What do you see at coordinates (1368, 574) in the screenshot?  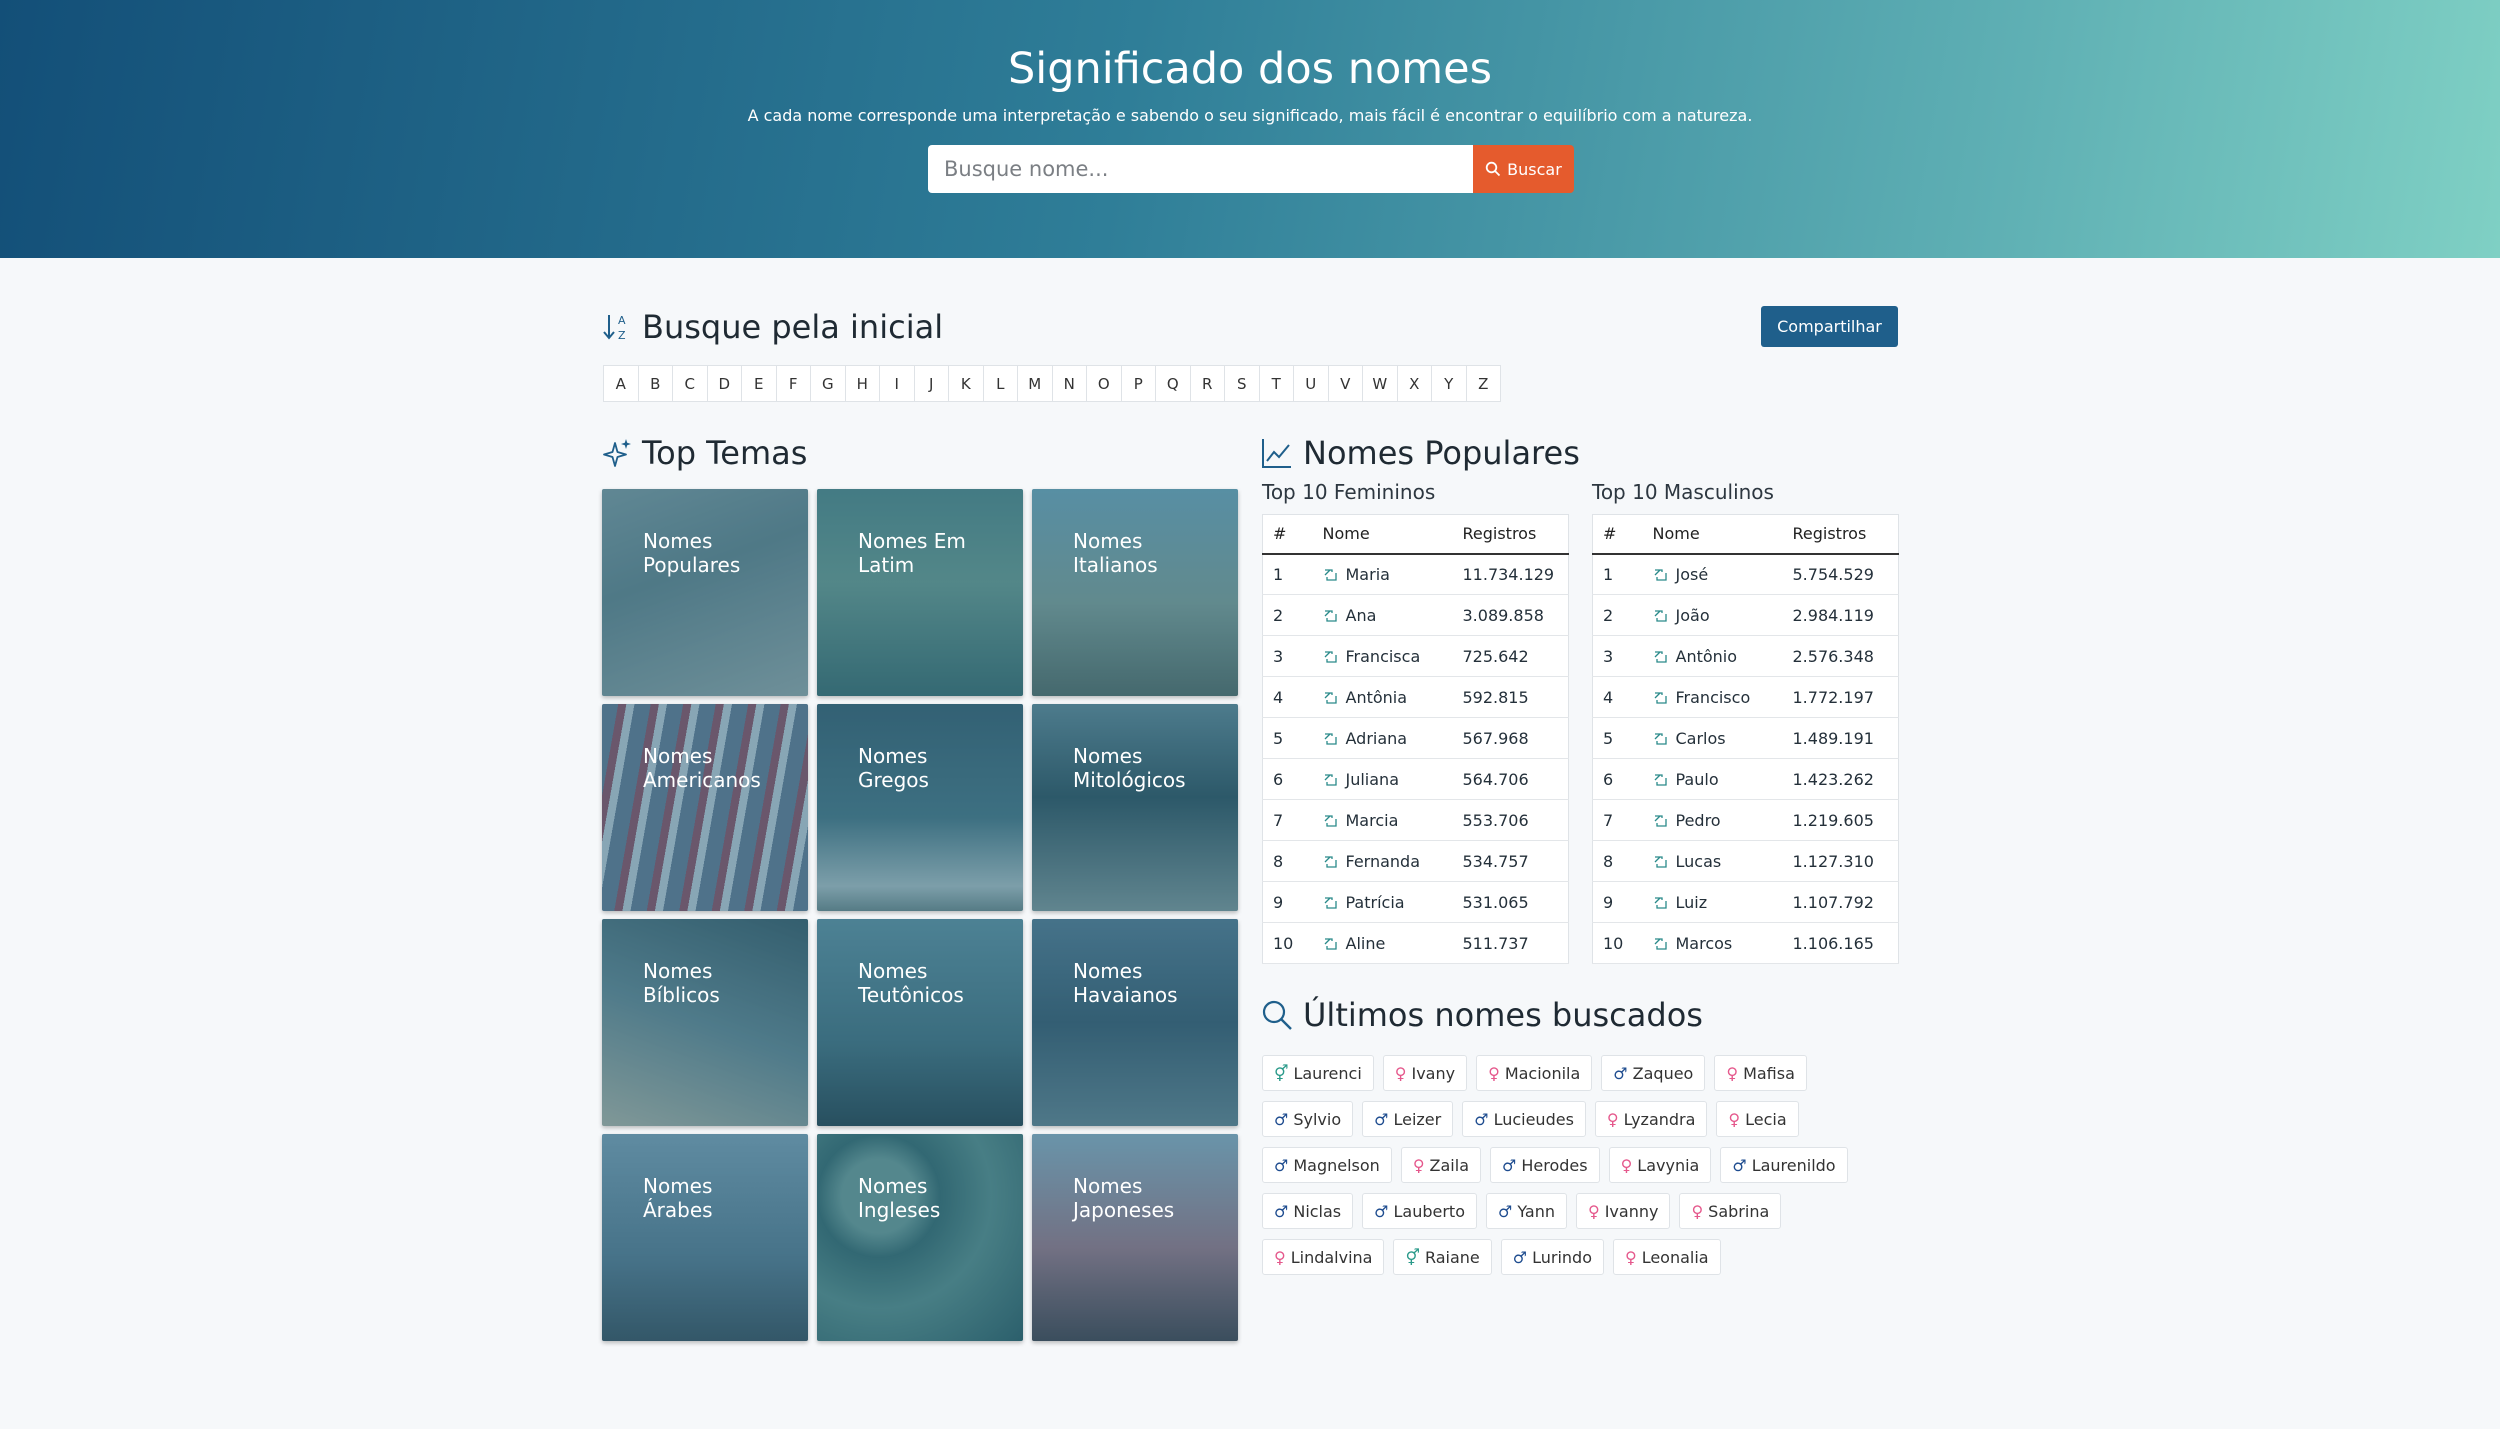 I see `name-link: Maria` at bounding box center [1368, 574].